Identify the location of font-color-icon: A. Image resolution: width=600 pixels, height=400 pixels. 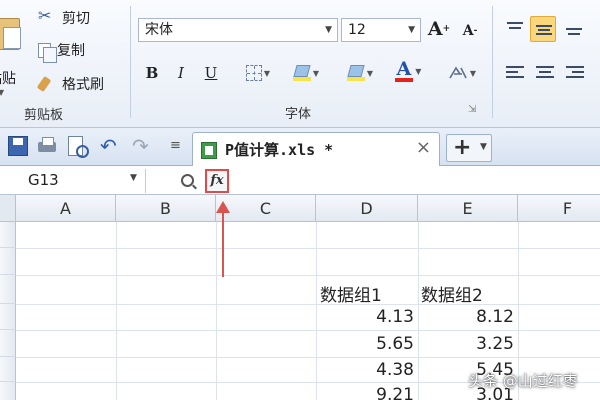
(404, 69).